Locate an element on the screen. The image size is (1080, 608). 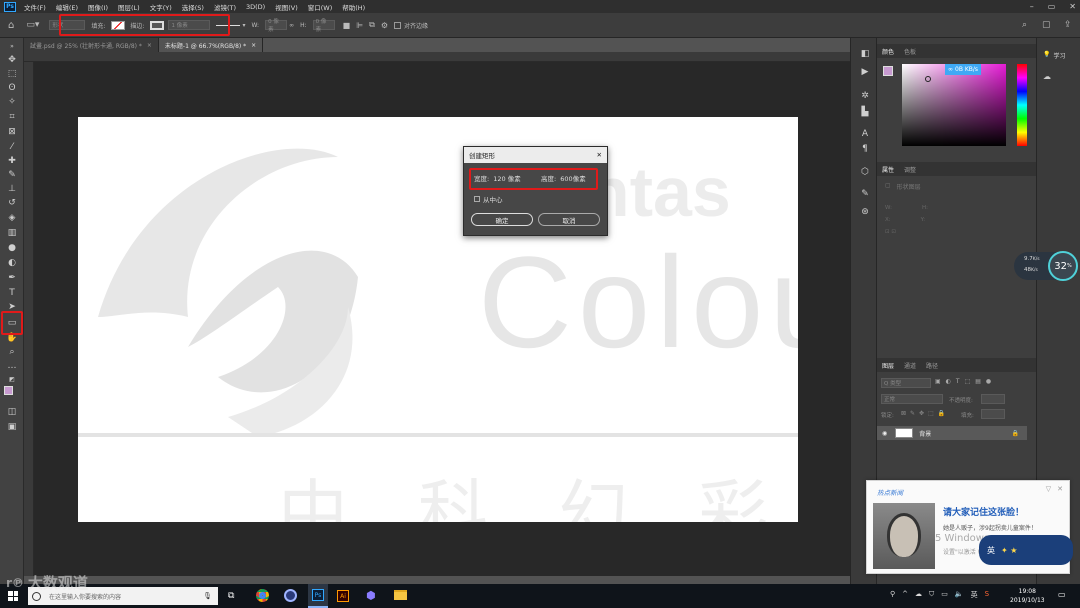
ime-label: 英 is located at coordinates (974, 595).